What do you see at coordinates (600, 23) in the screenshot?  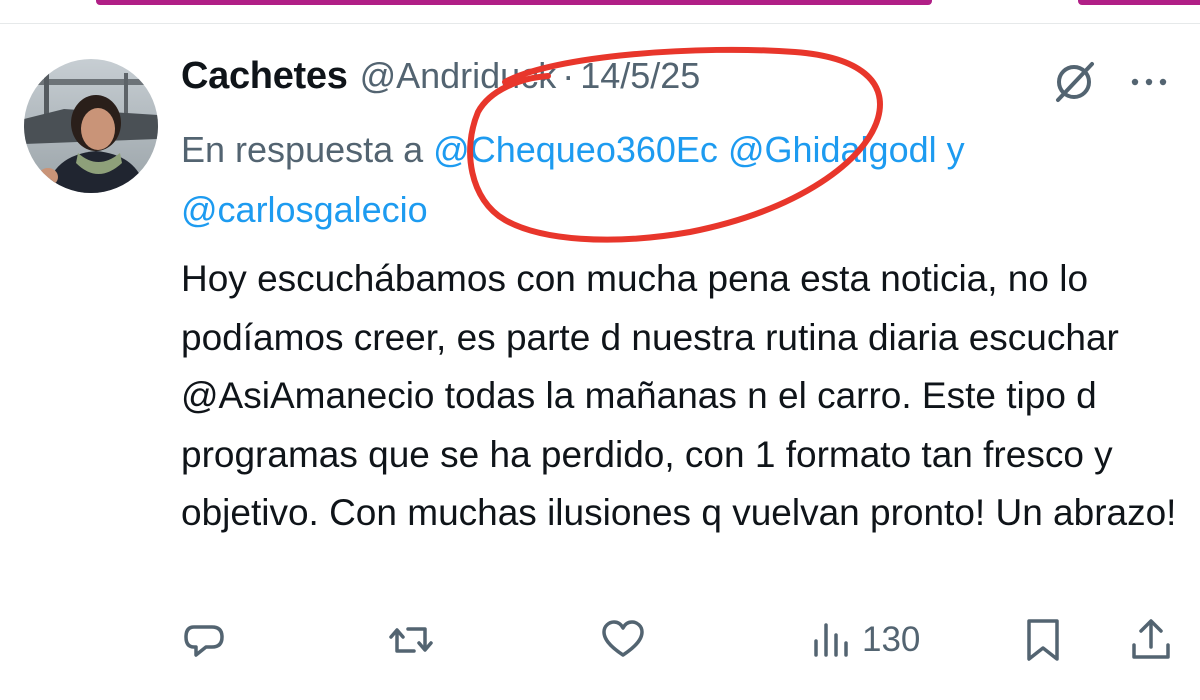 I see `divider` at bounding box center [600, 23].